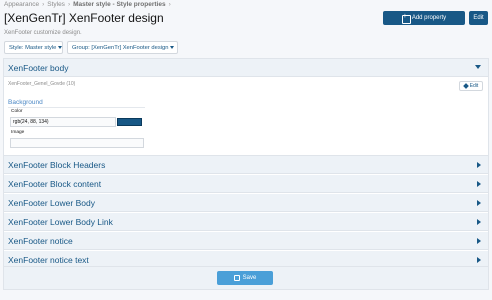 This screenshot has height=300, width=492. I want to click on add-property-button: Add property, so click(424, 18).